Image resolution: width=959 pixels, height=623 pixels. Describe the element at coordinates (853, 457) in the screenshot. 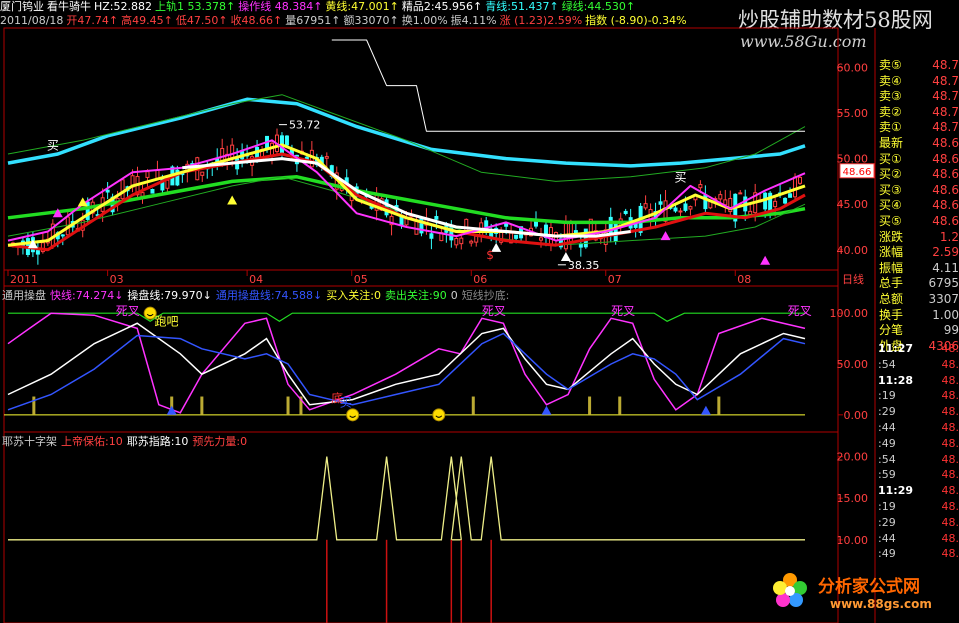

I see `cross-ytick-label: 20.00` at that location.